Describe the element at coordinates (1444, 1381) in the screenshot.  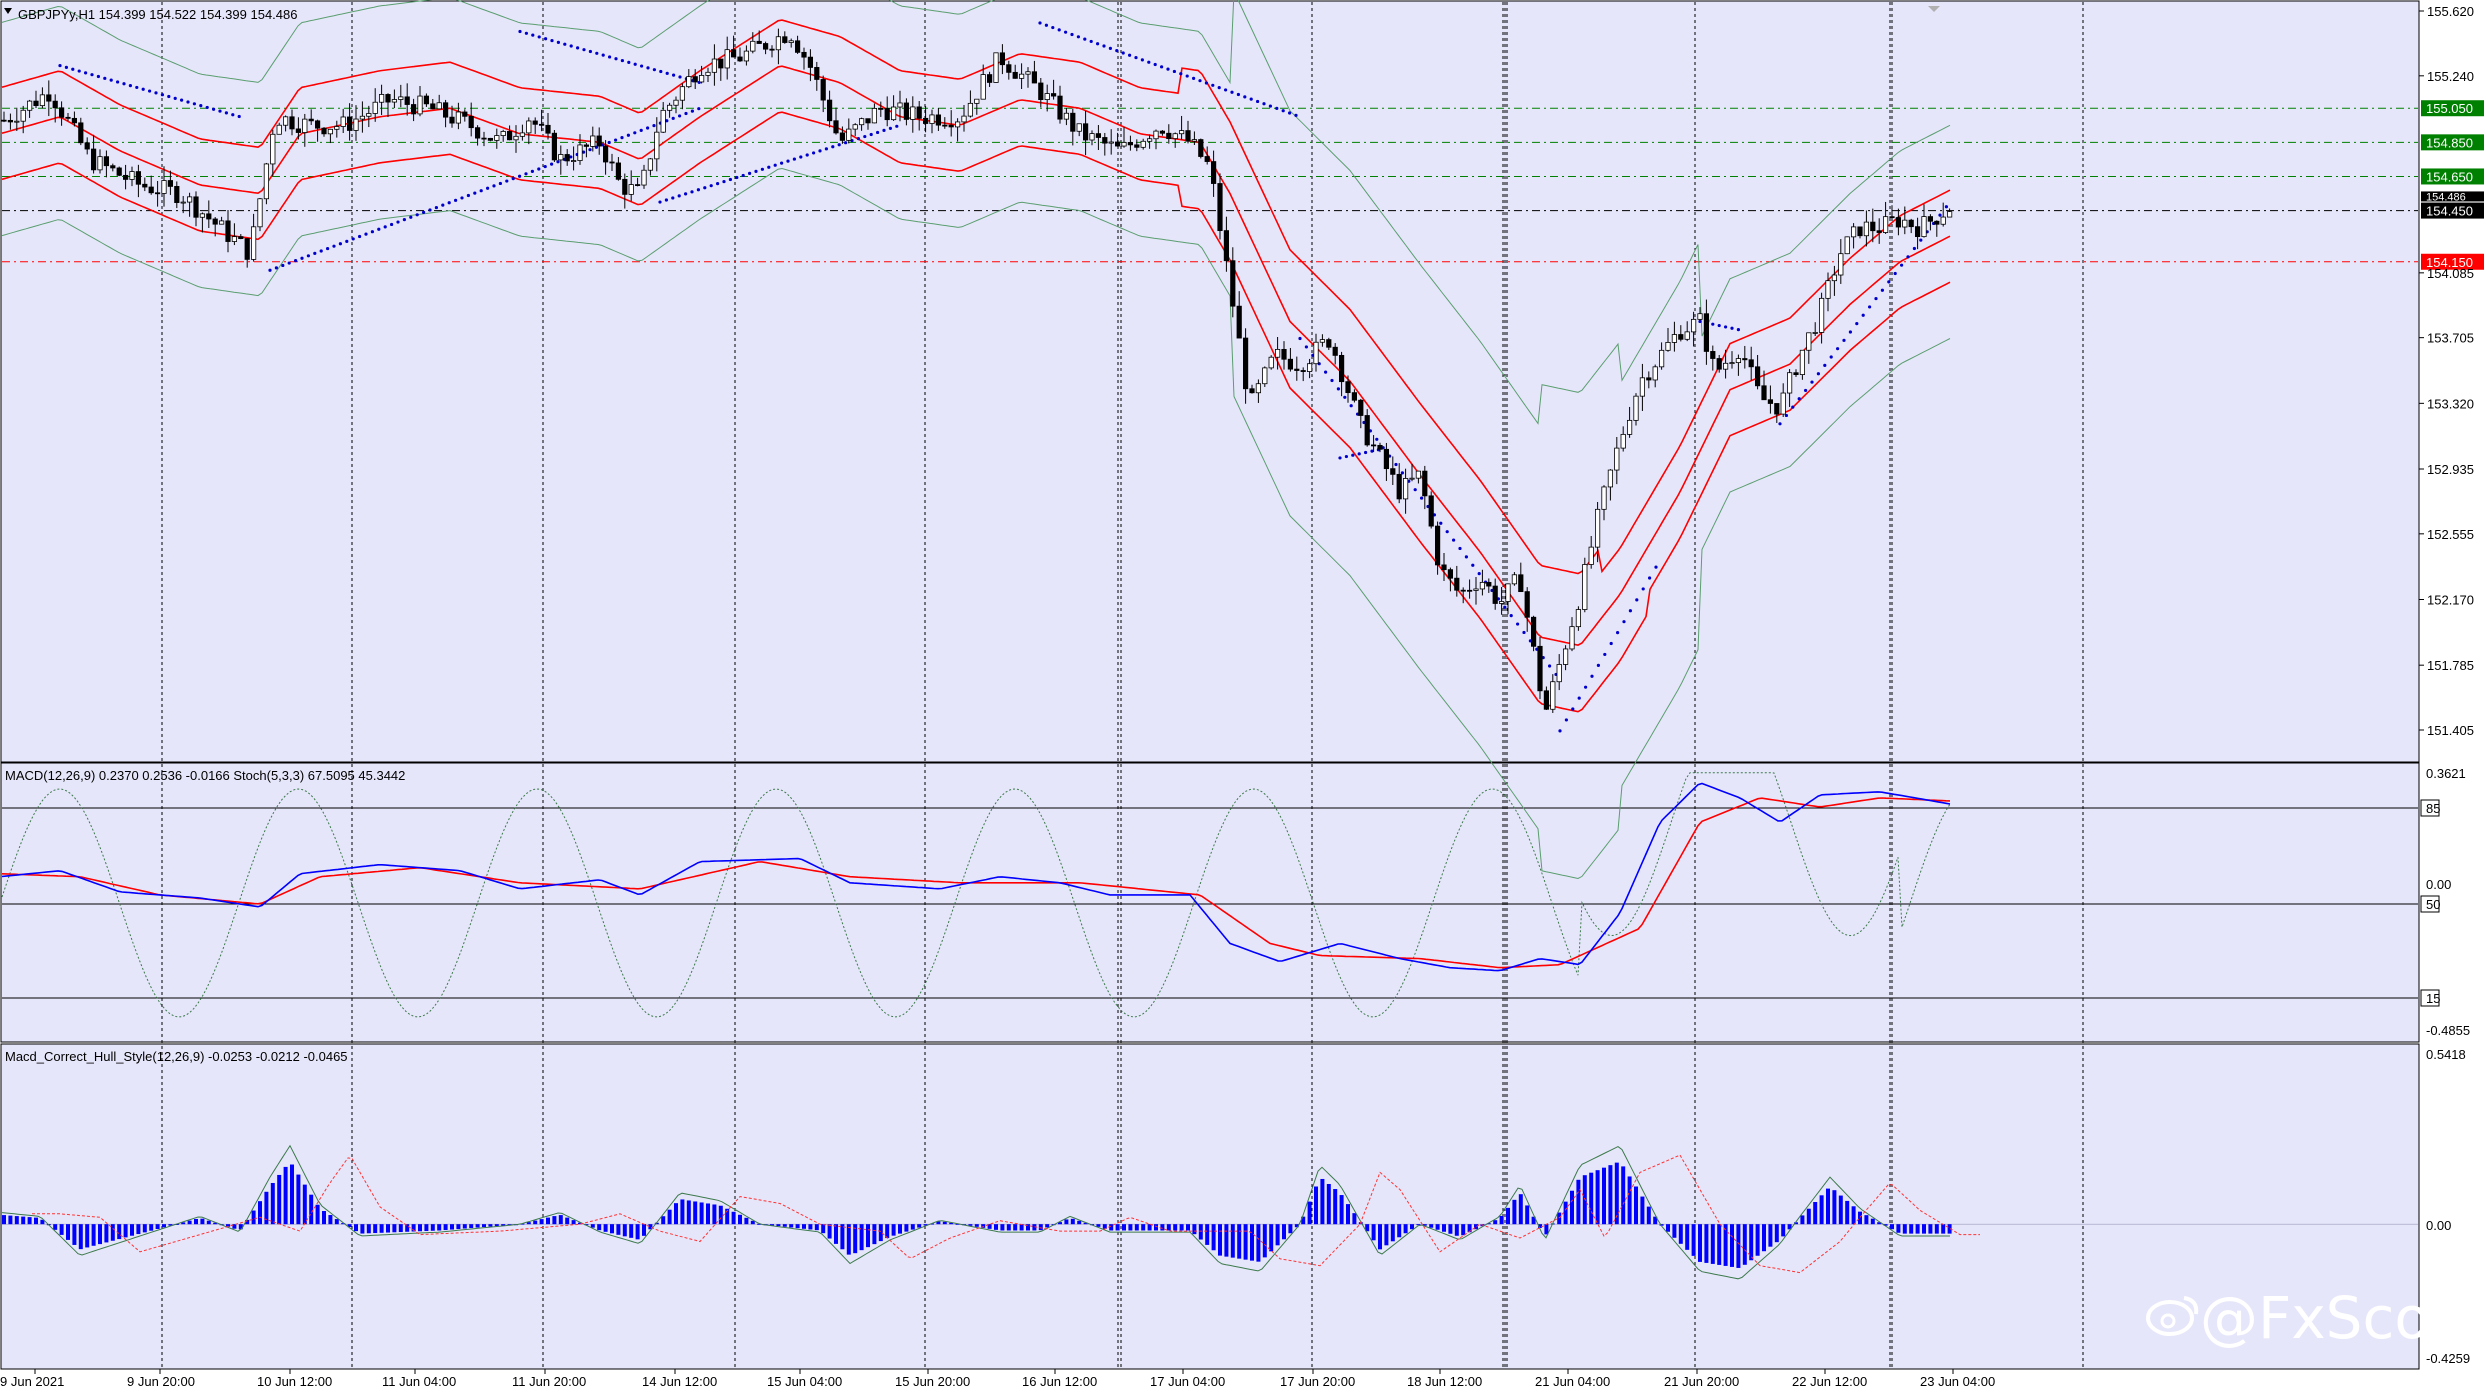
I see `time-label: 18 Jun 12:00` at that location.